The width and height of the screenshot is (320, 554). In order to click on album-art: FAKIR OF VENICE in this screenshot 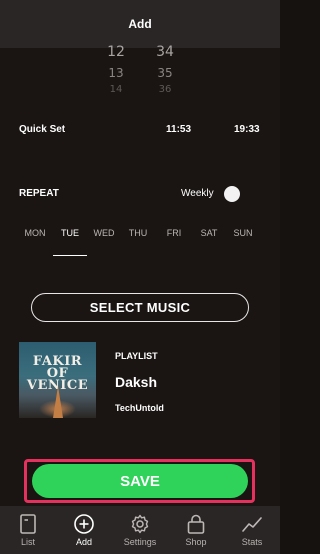, I will do `click(57, 380)`.